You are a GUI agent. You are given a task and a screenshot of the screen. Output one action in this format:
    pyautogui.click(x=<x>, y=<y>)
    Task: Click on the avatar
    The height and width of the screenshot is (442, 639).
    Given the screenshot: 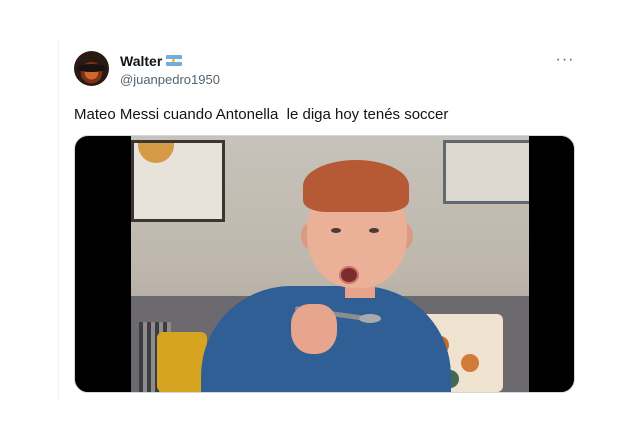 What is the action you would take?
    pyautogui.click(x=91, y=68)
    